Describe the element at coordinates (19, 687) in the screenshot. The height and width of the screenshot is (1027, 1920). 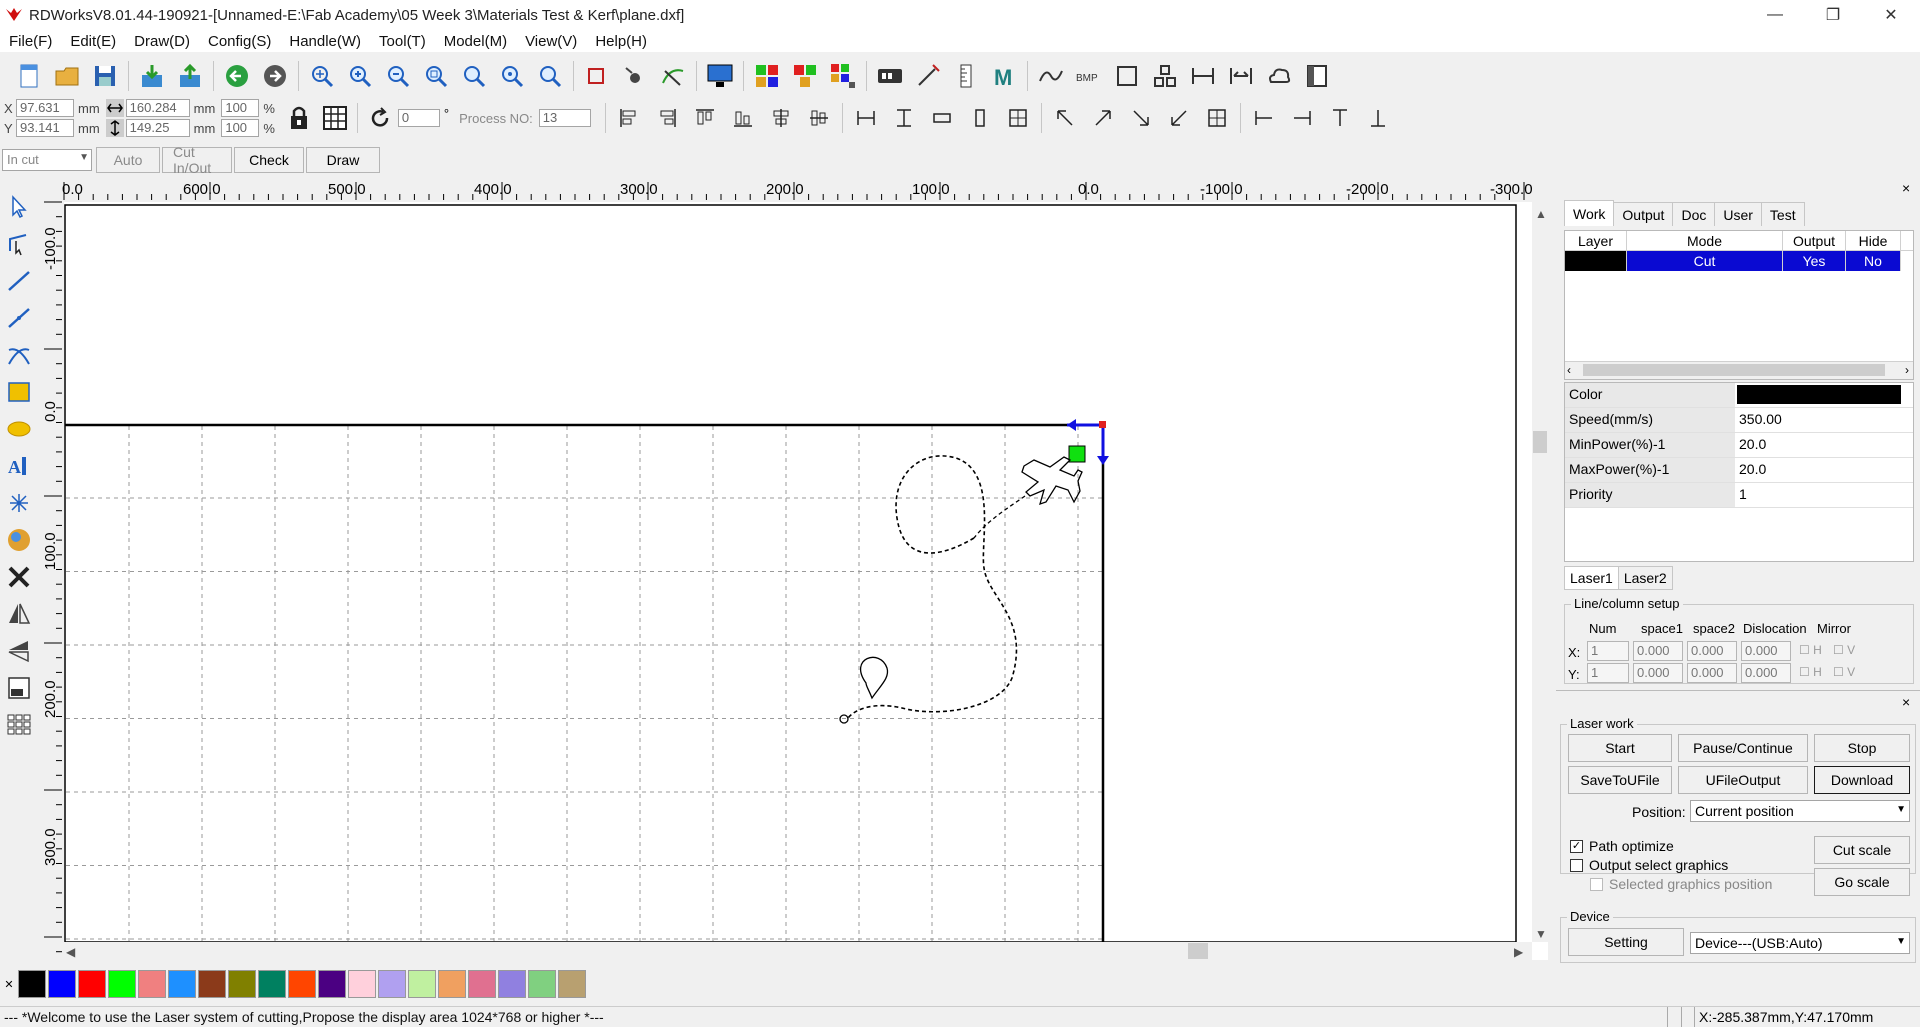
I see `align-page-icon` at that location.